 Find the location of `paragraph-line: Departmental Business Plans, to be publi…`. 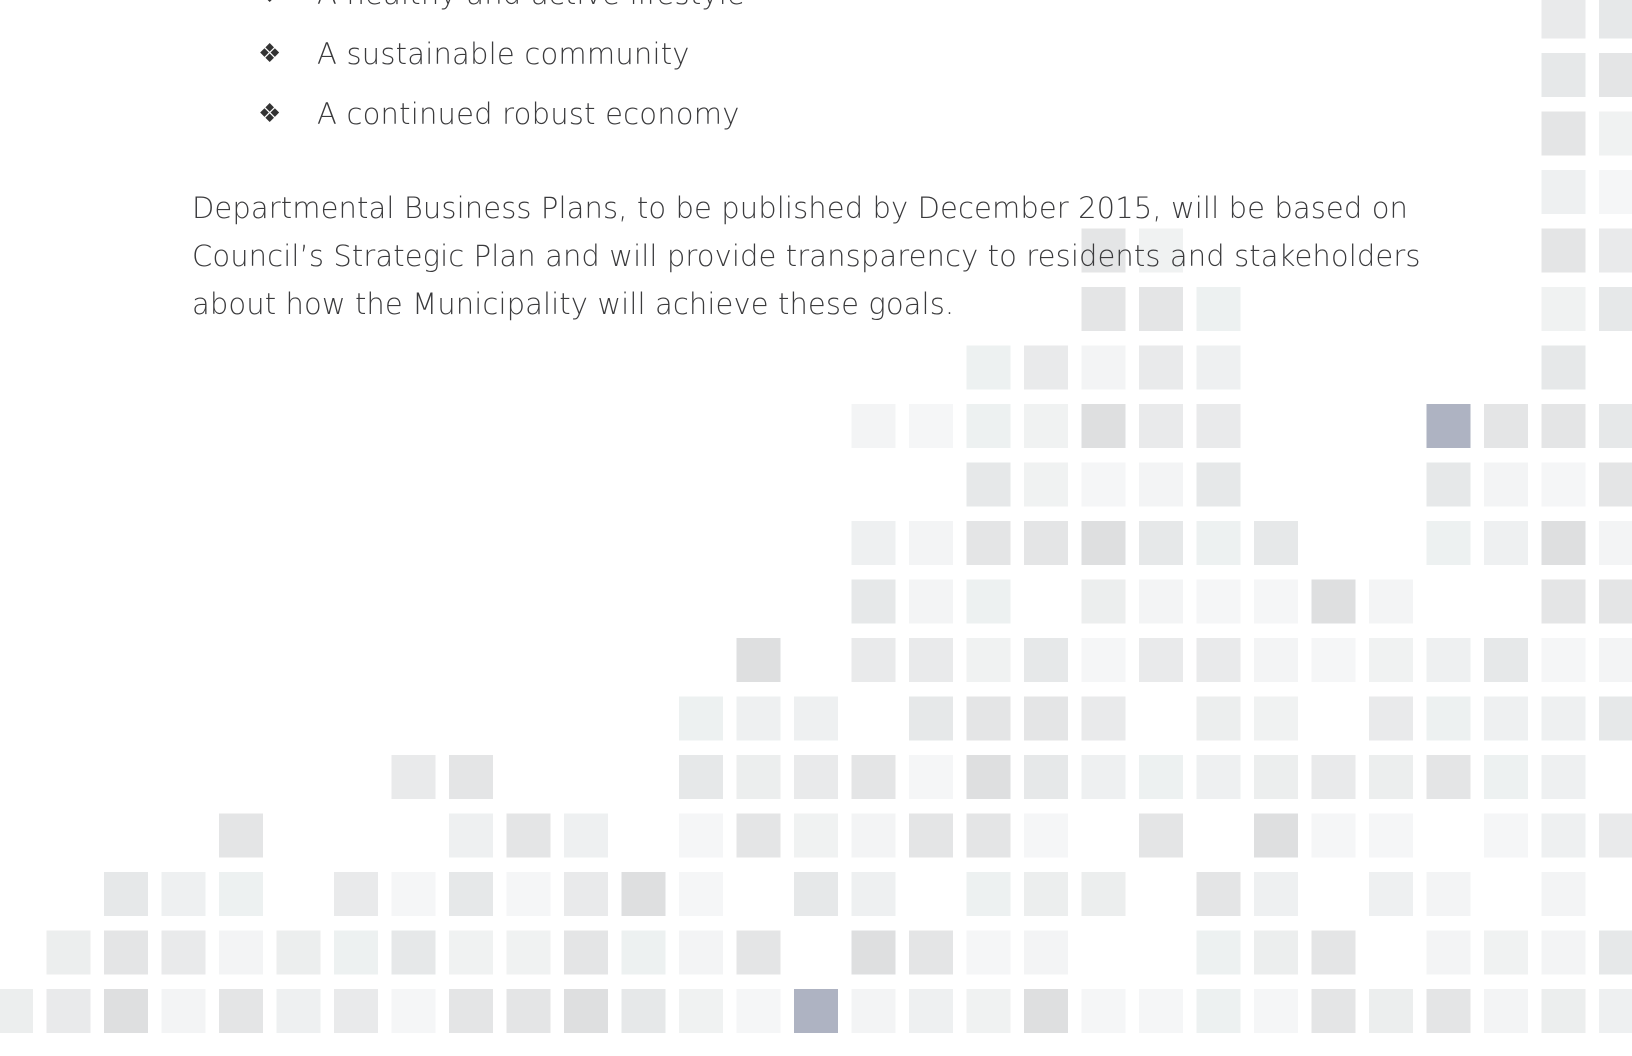

paragraph-line: Departmental Business Plans, to be publi… is located at coordinates (800, 208).